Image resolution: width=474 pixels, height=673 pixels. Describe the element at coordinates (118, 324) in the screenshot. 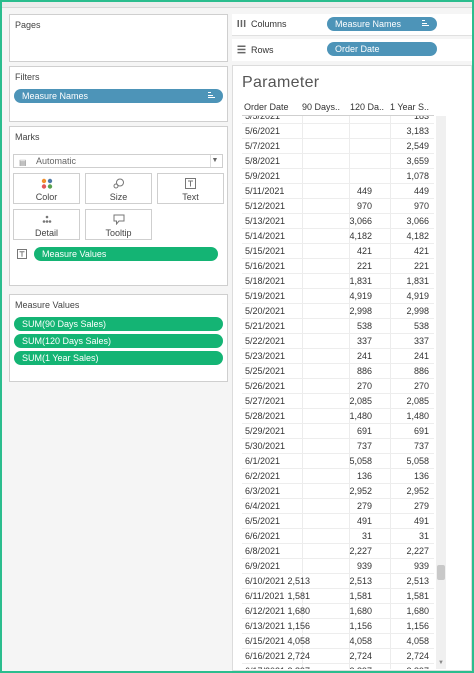

I see `measure-pill-90-days: SUM(90 Days Sales)` at that location.